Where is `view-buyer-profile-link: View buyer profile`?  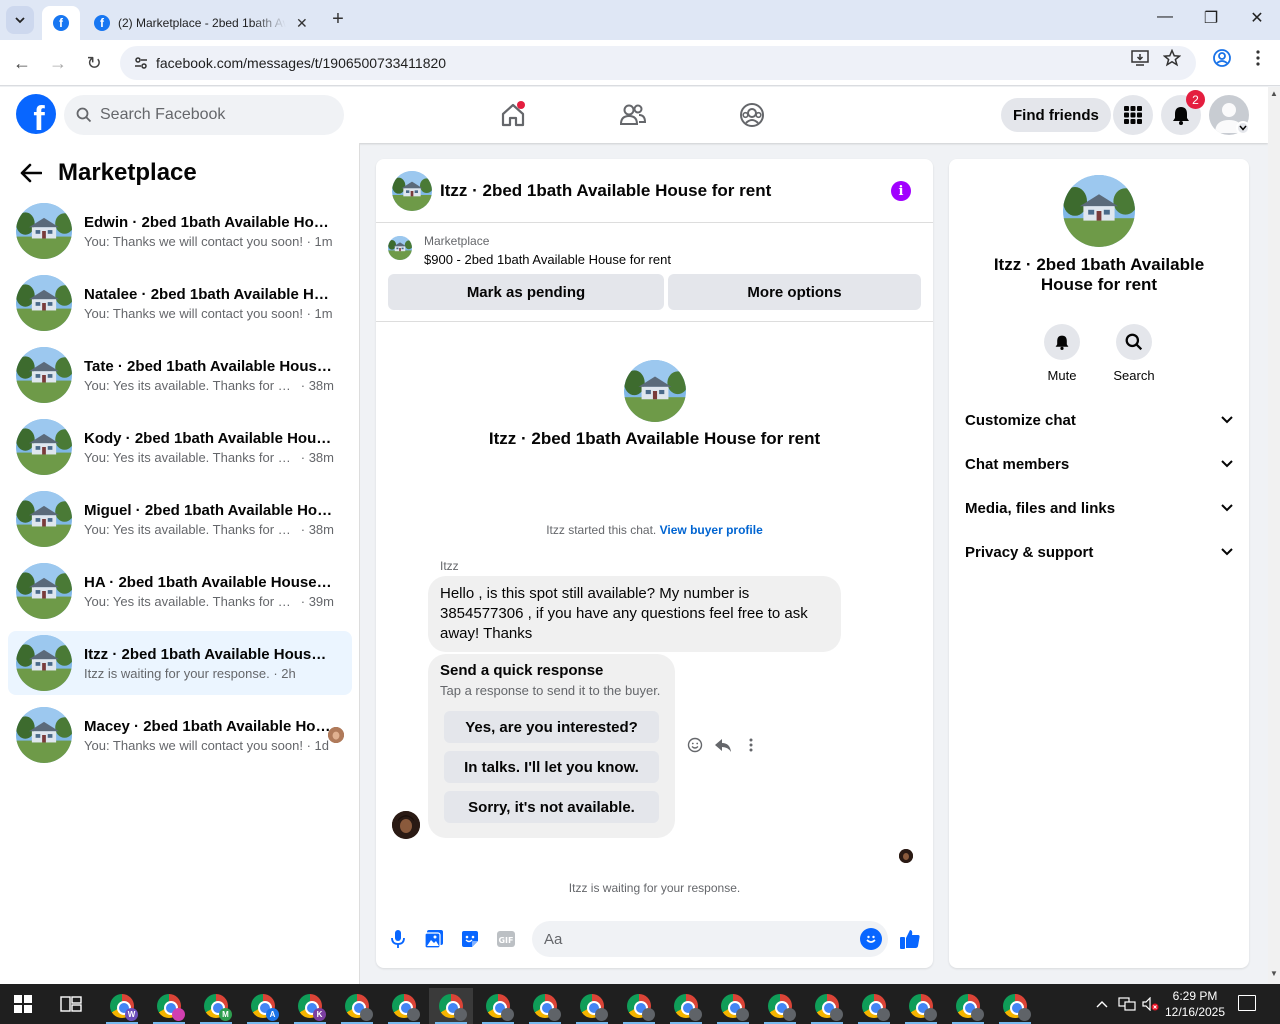 view-buyer-profile-link: View buyer profile is located at coordinates (711, 530).